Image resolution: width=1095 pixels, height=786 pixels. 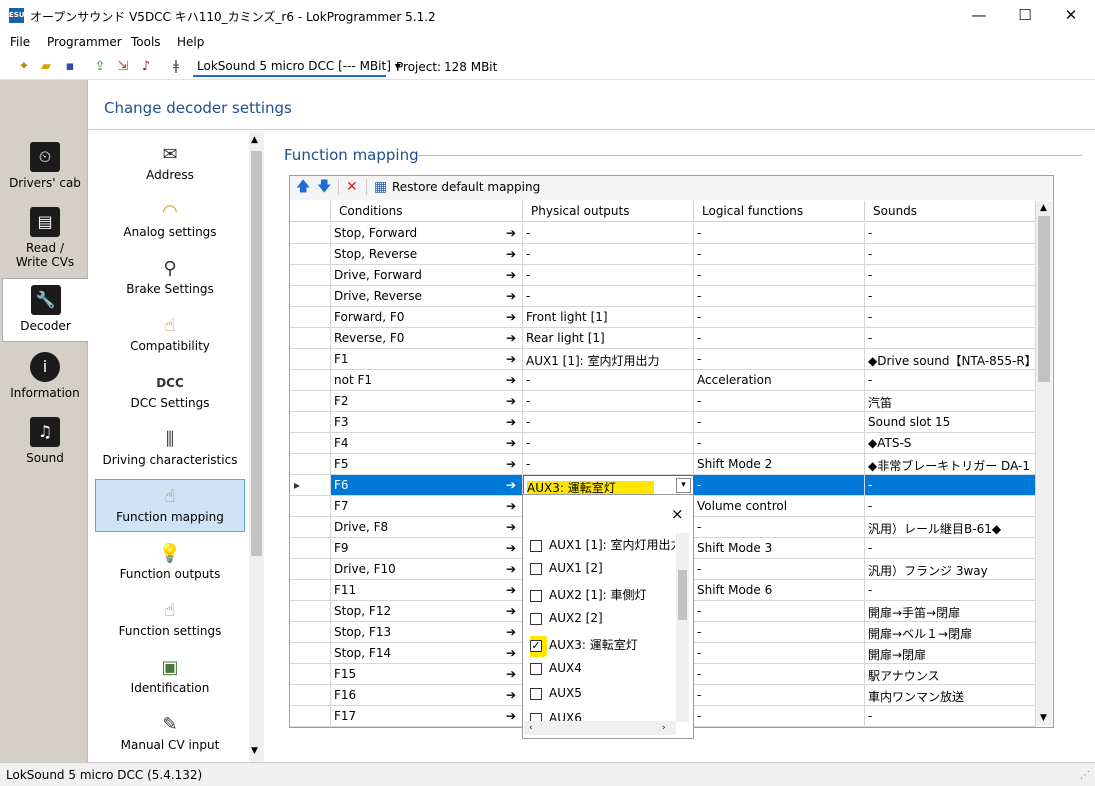 I want to click on dropdown-option: AUX2 [2], so click(x=602, y=622).